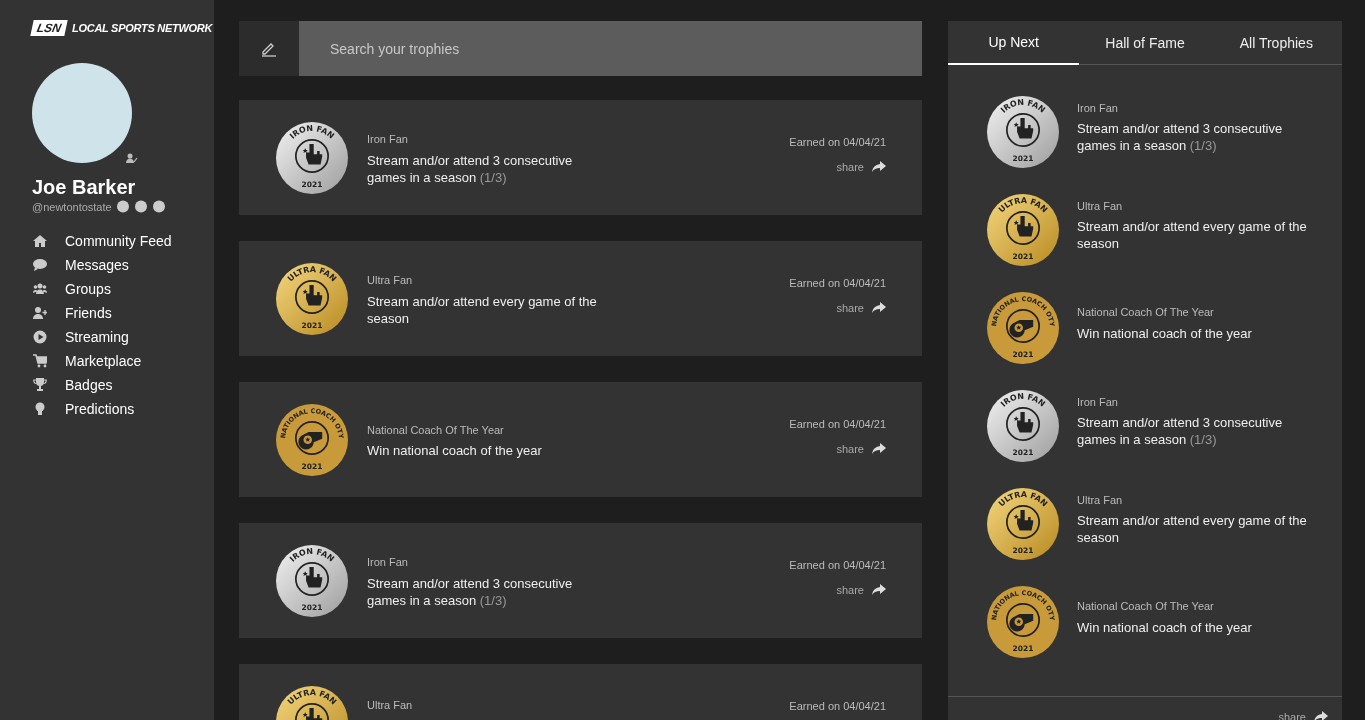 The image size is (1365, 720). What do you see at coordinates (123, 241) in the screenshot?
I see `nav-item: Community Feed` at bounding box center [123, 241].